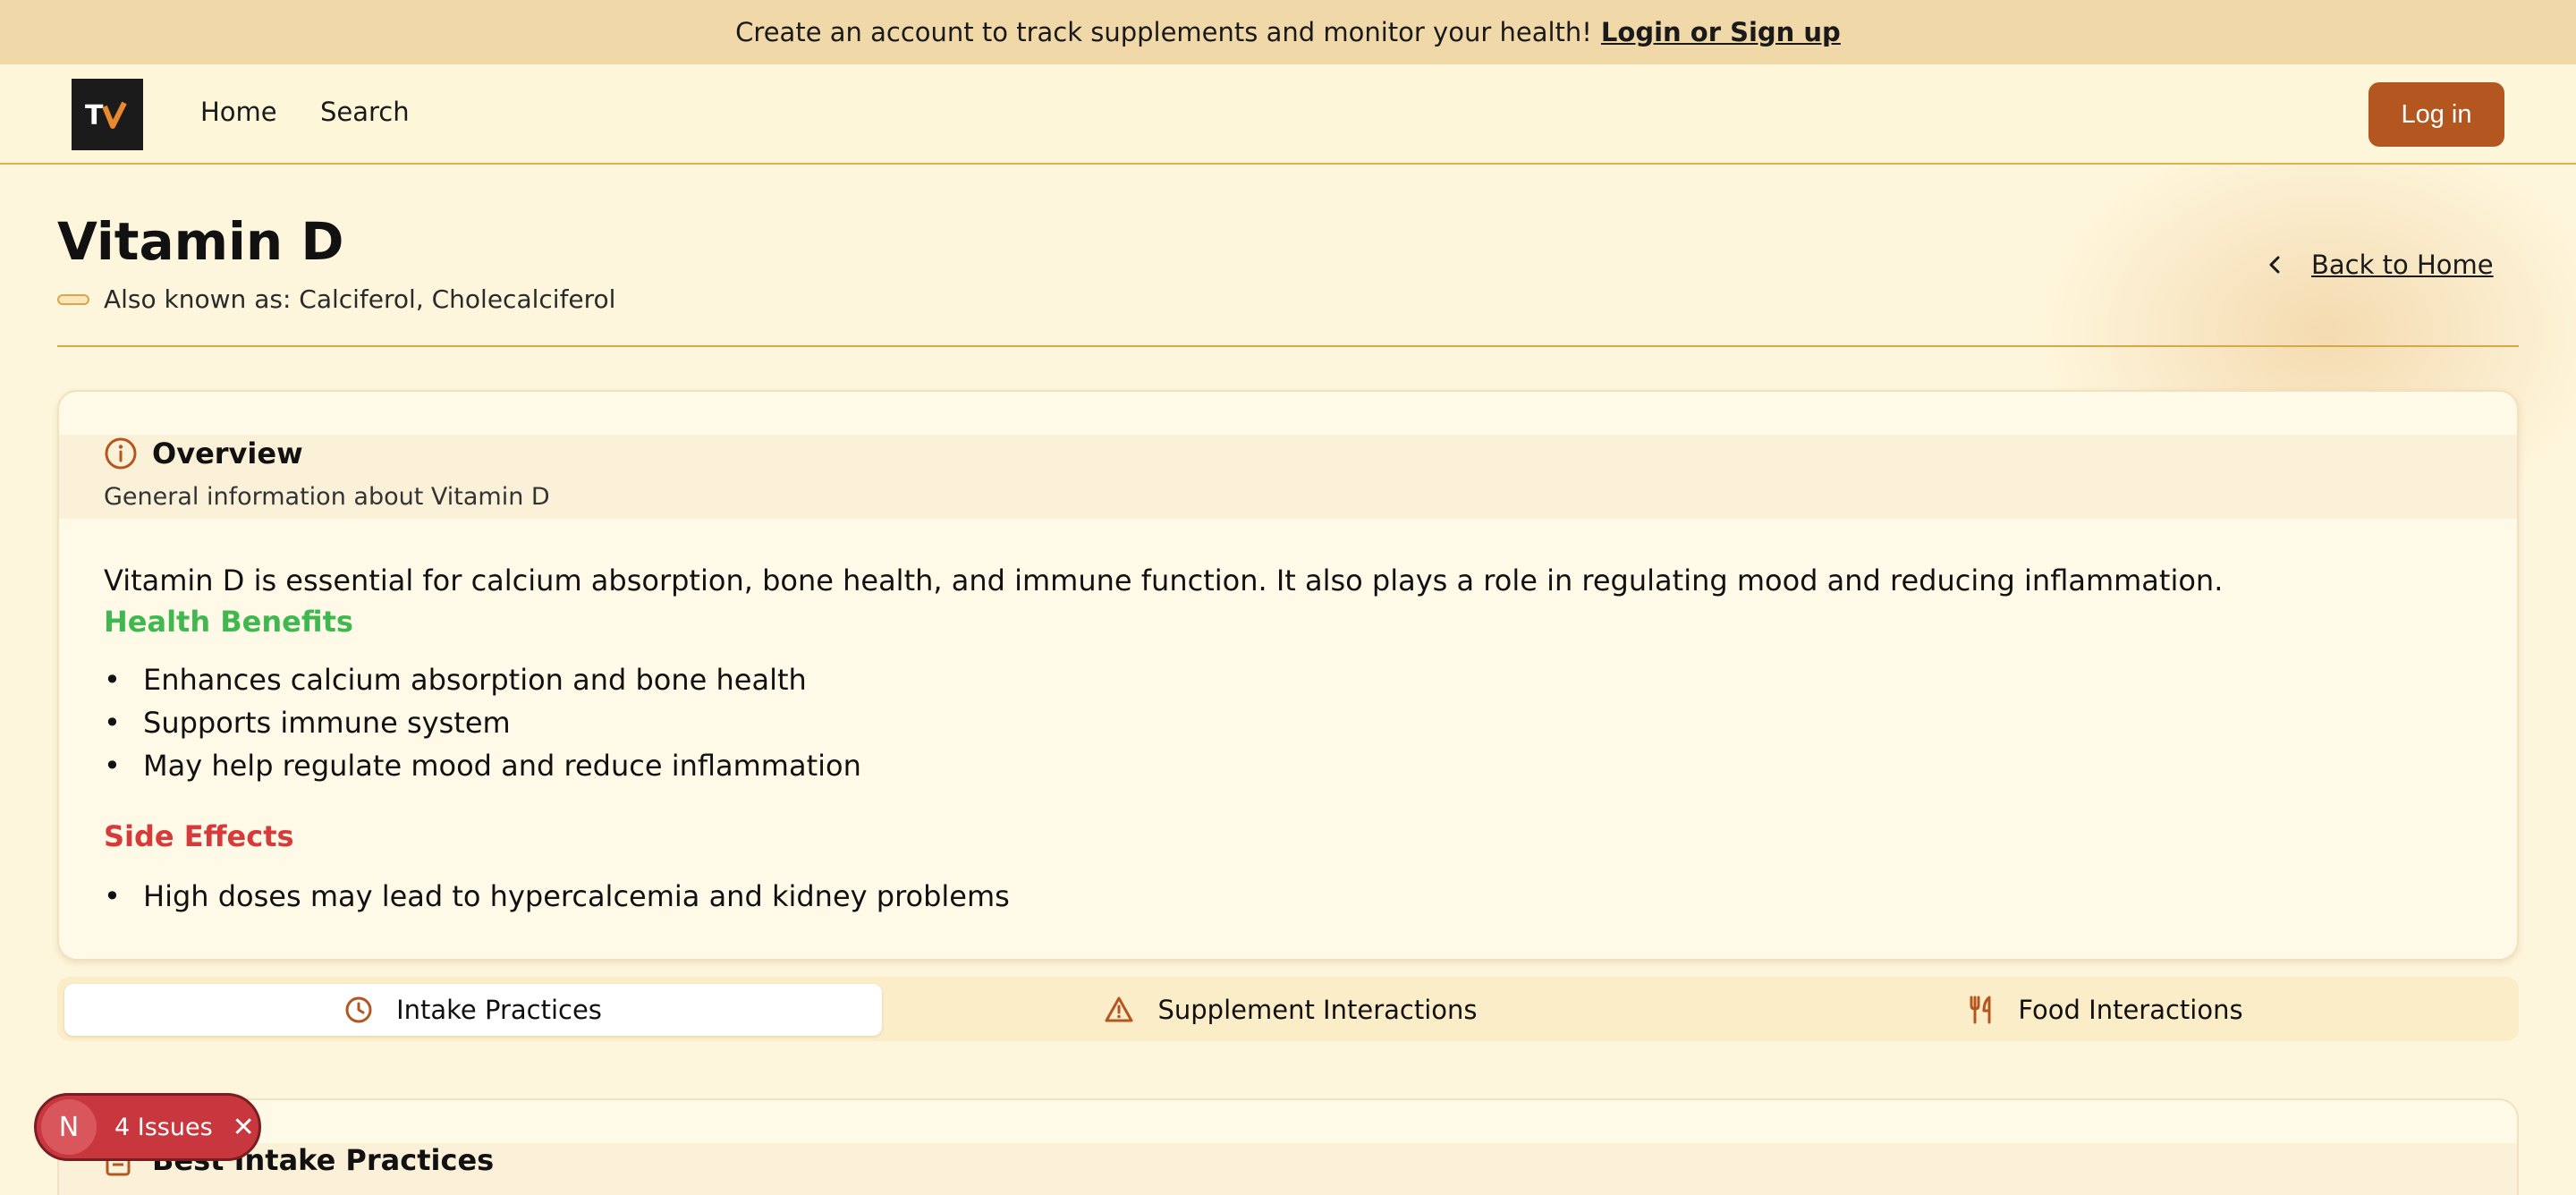  I want to click on tab-label: Intake Practices, so click(499, 1010).